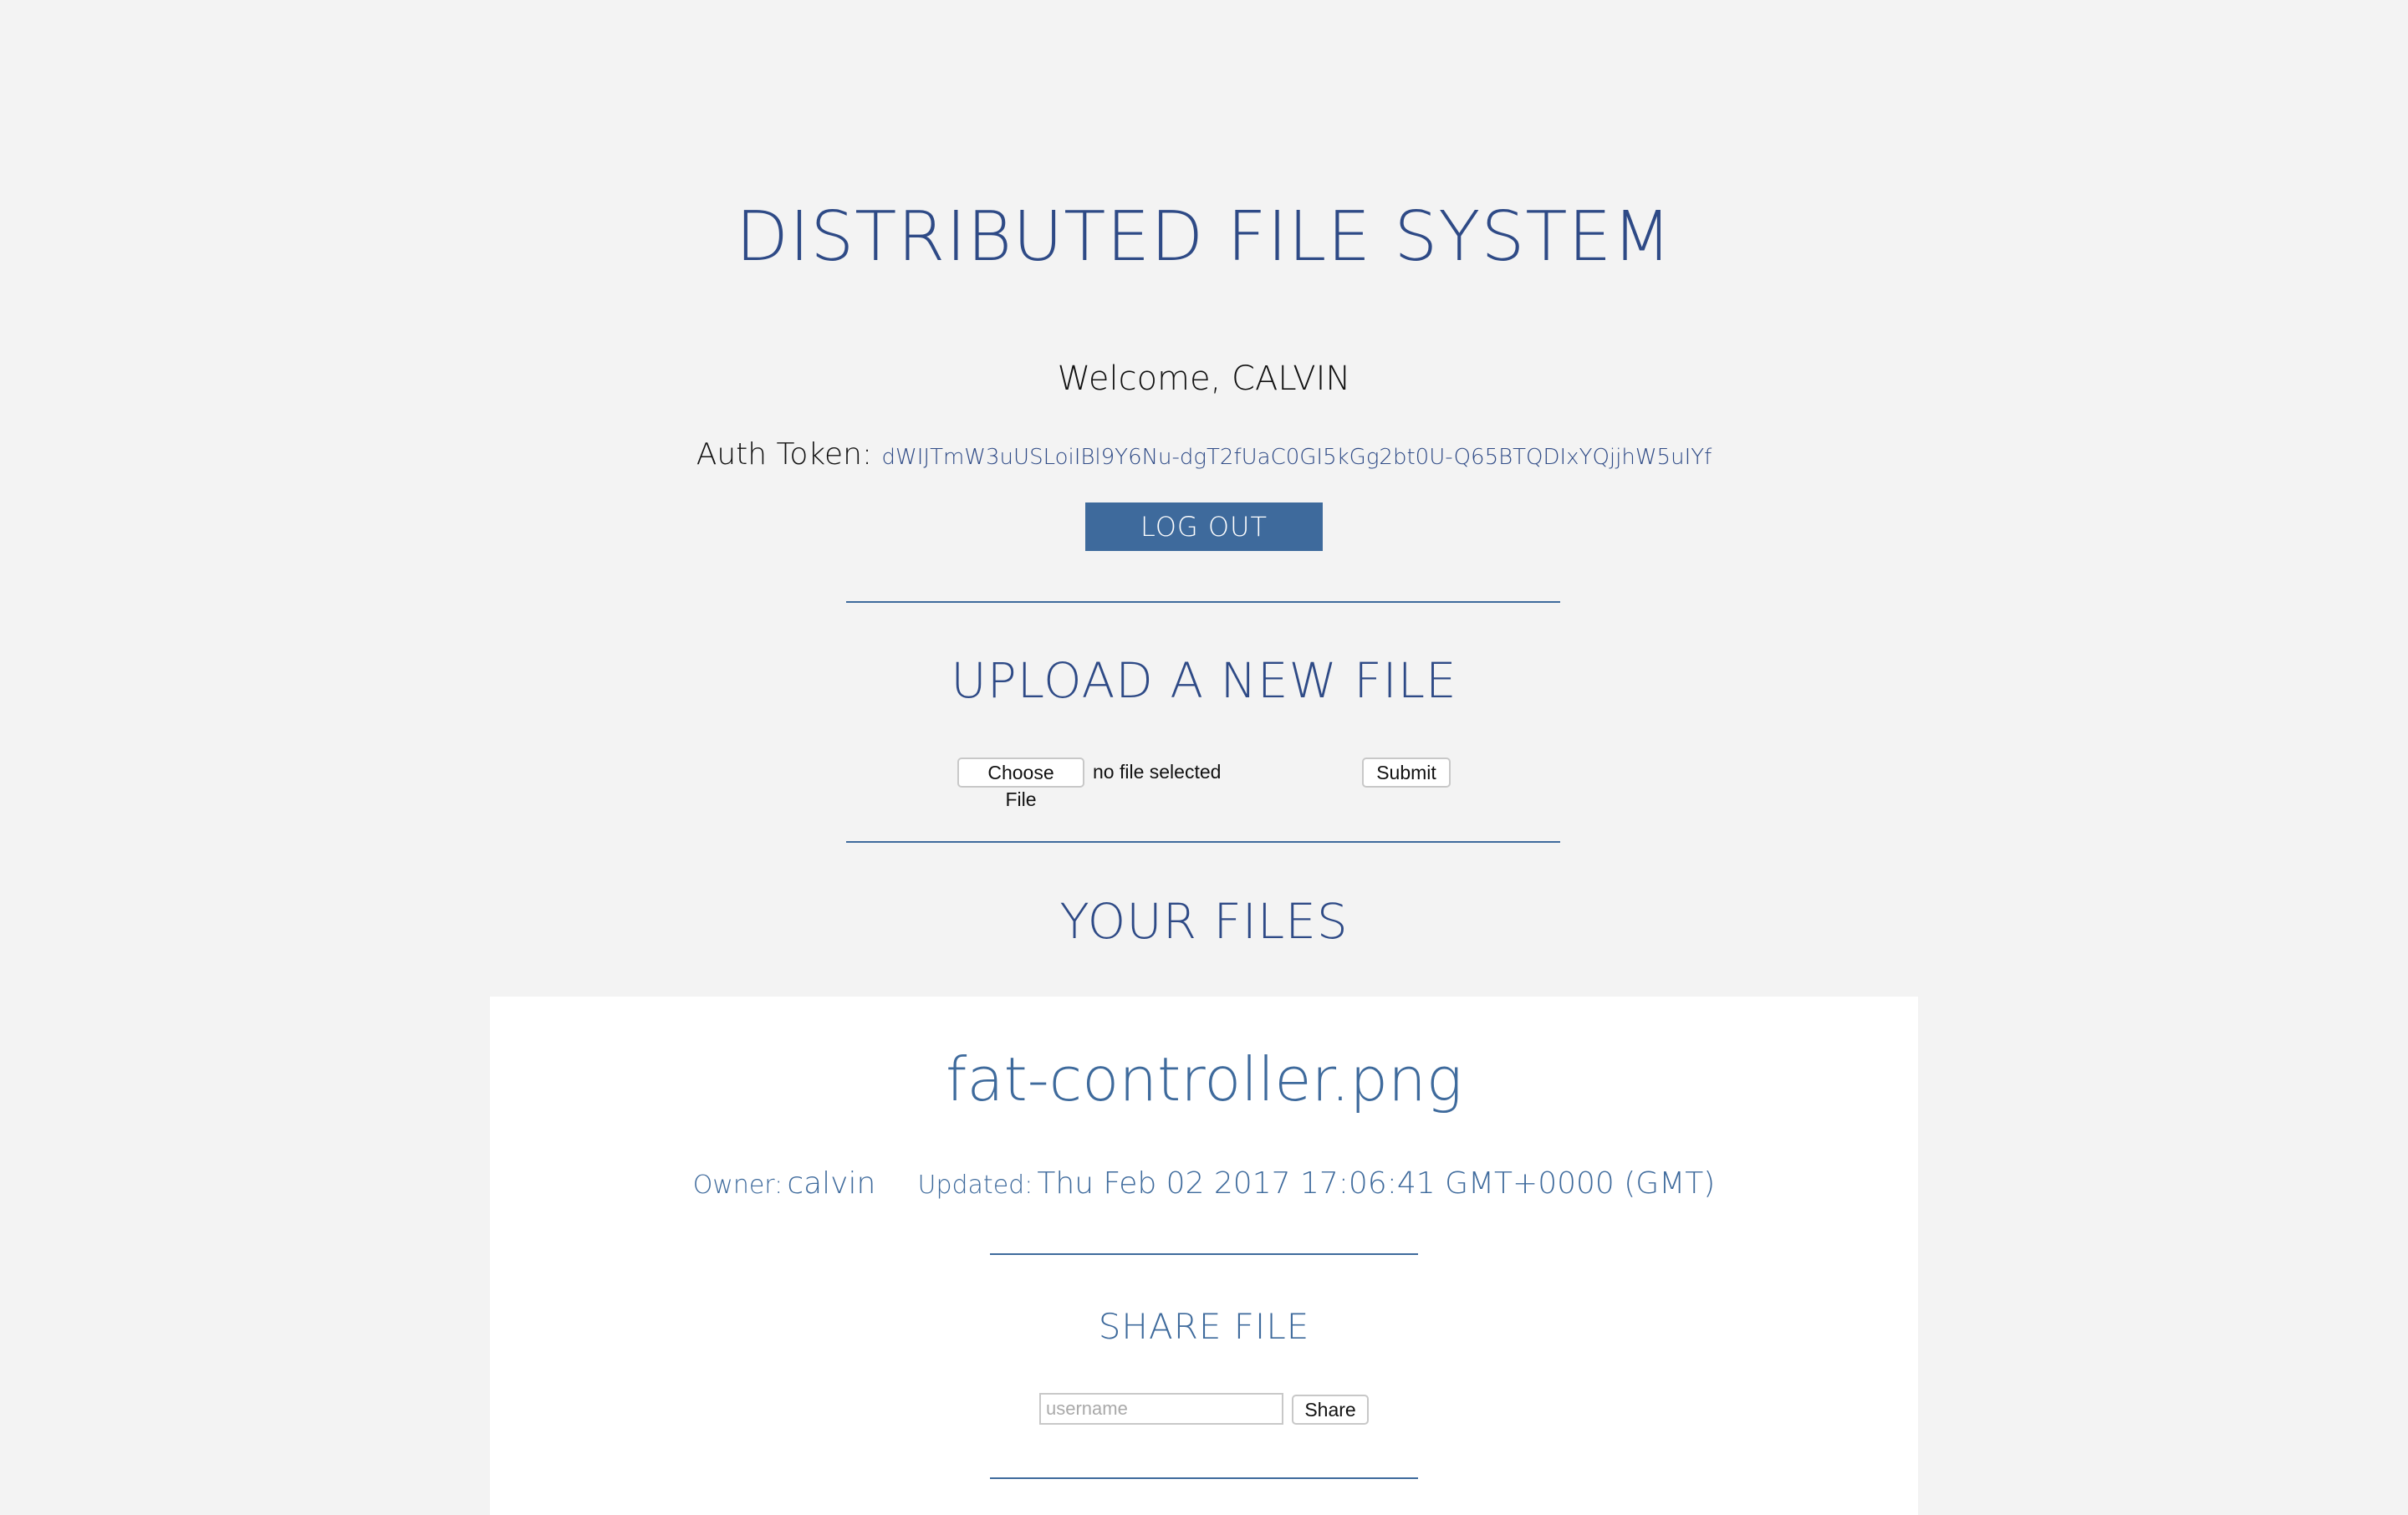  I want to click on upload-form: Choose File no file selected Submit, so click(1204, 784).